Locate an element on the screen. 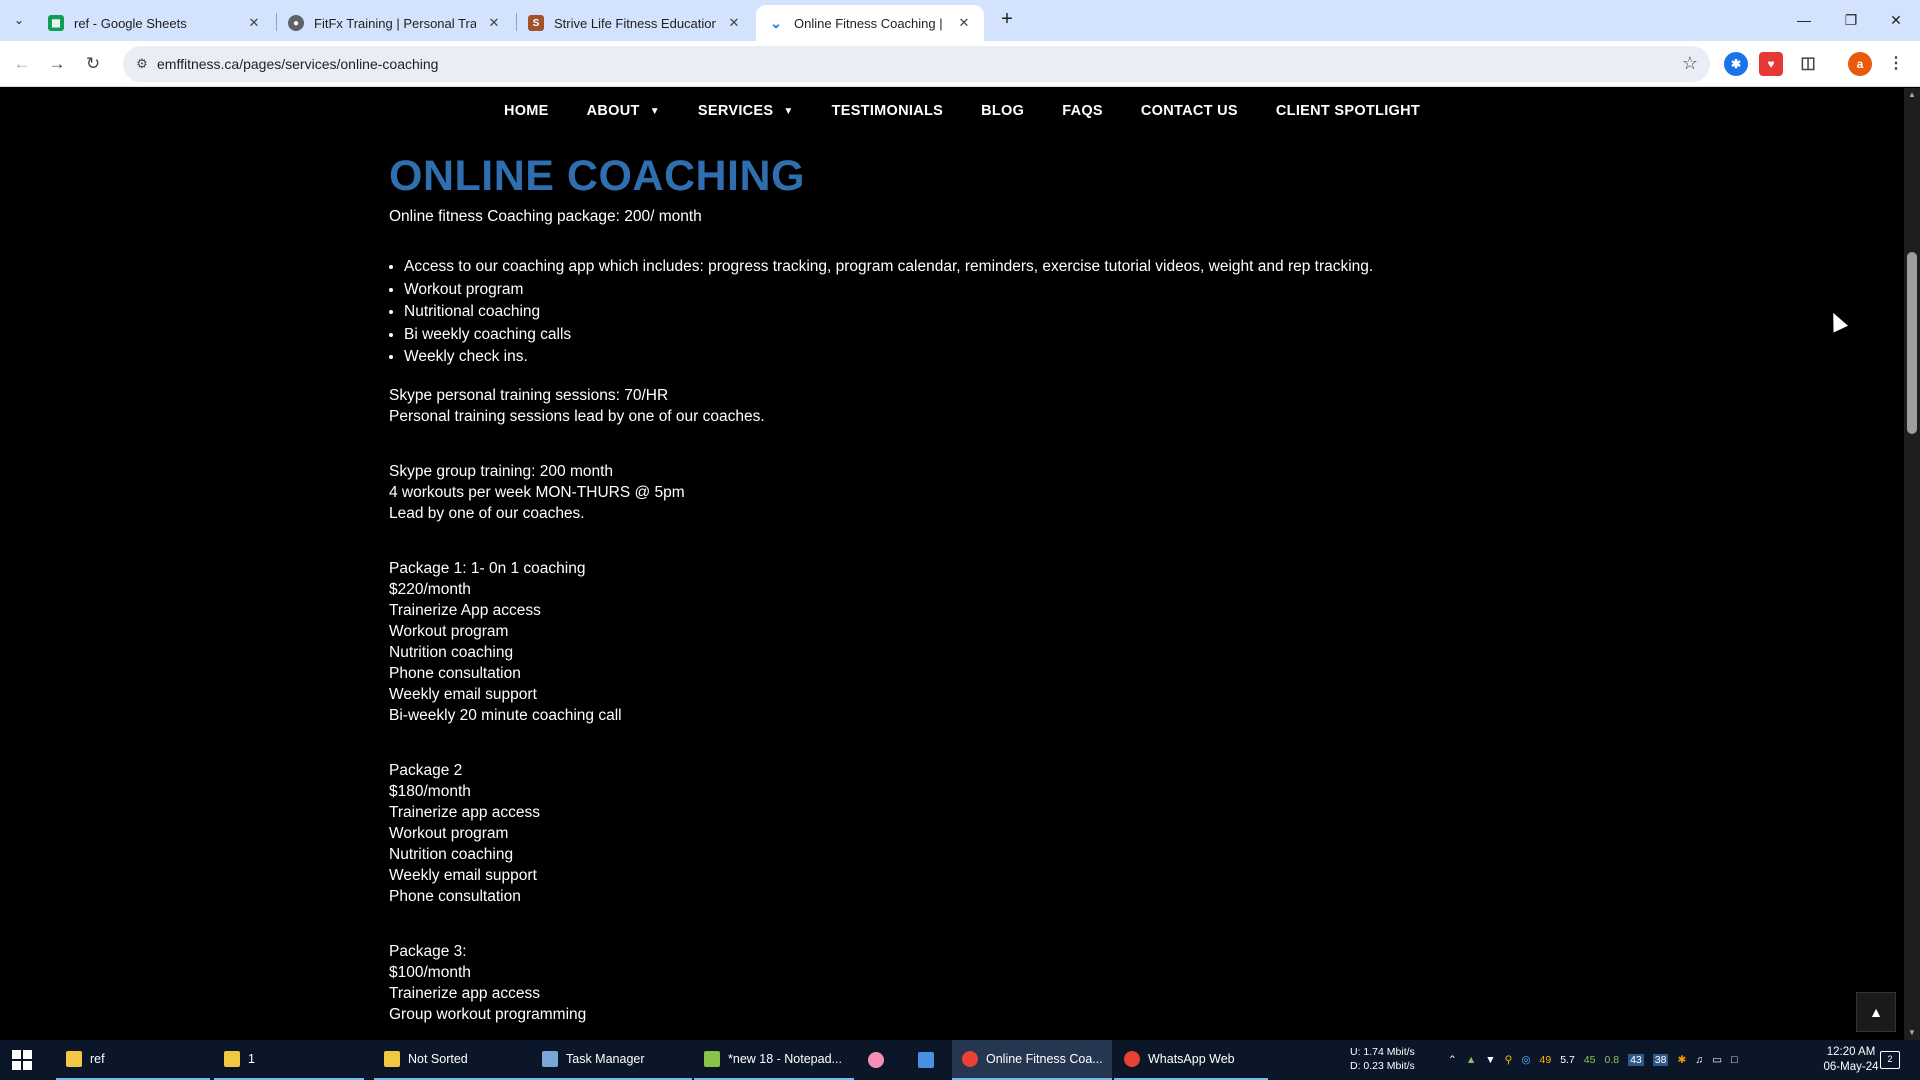 The width and height of the screenshot is (1920, 1080). tray-search-icon: ⚲ is located at coordinates (1509, 1060).